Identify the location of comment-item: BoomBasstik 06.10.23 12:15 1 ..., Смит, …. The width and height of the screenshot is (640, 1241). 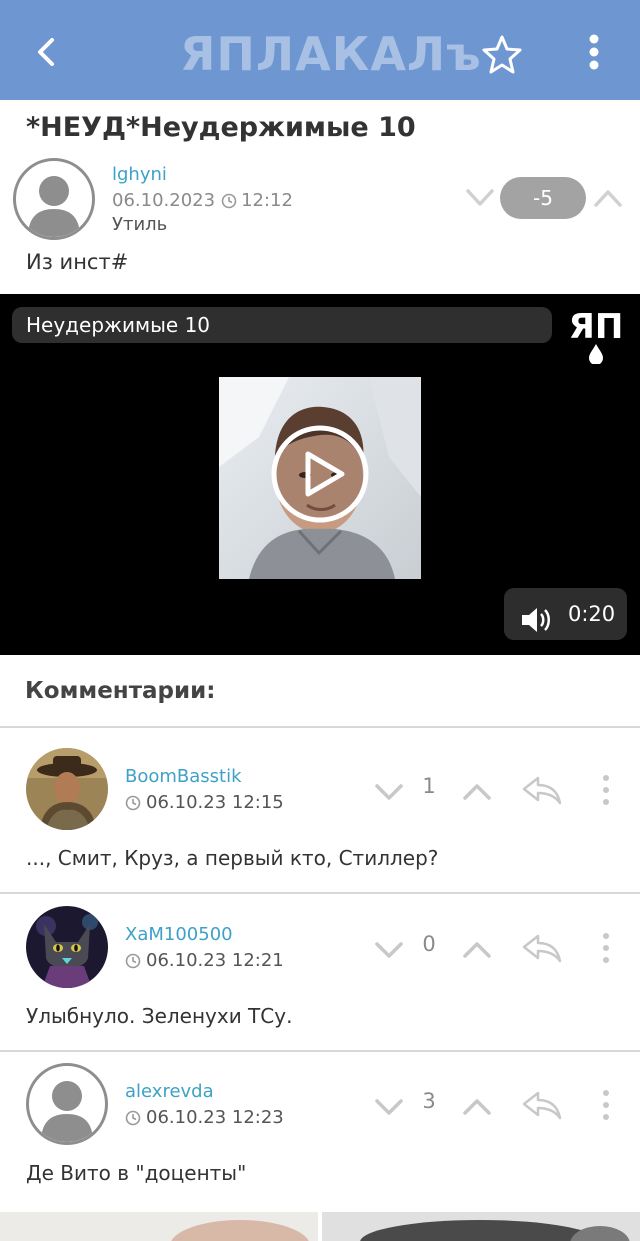
(320, 806).